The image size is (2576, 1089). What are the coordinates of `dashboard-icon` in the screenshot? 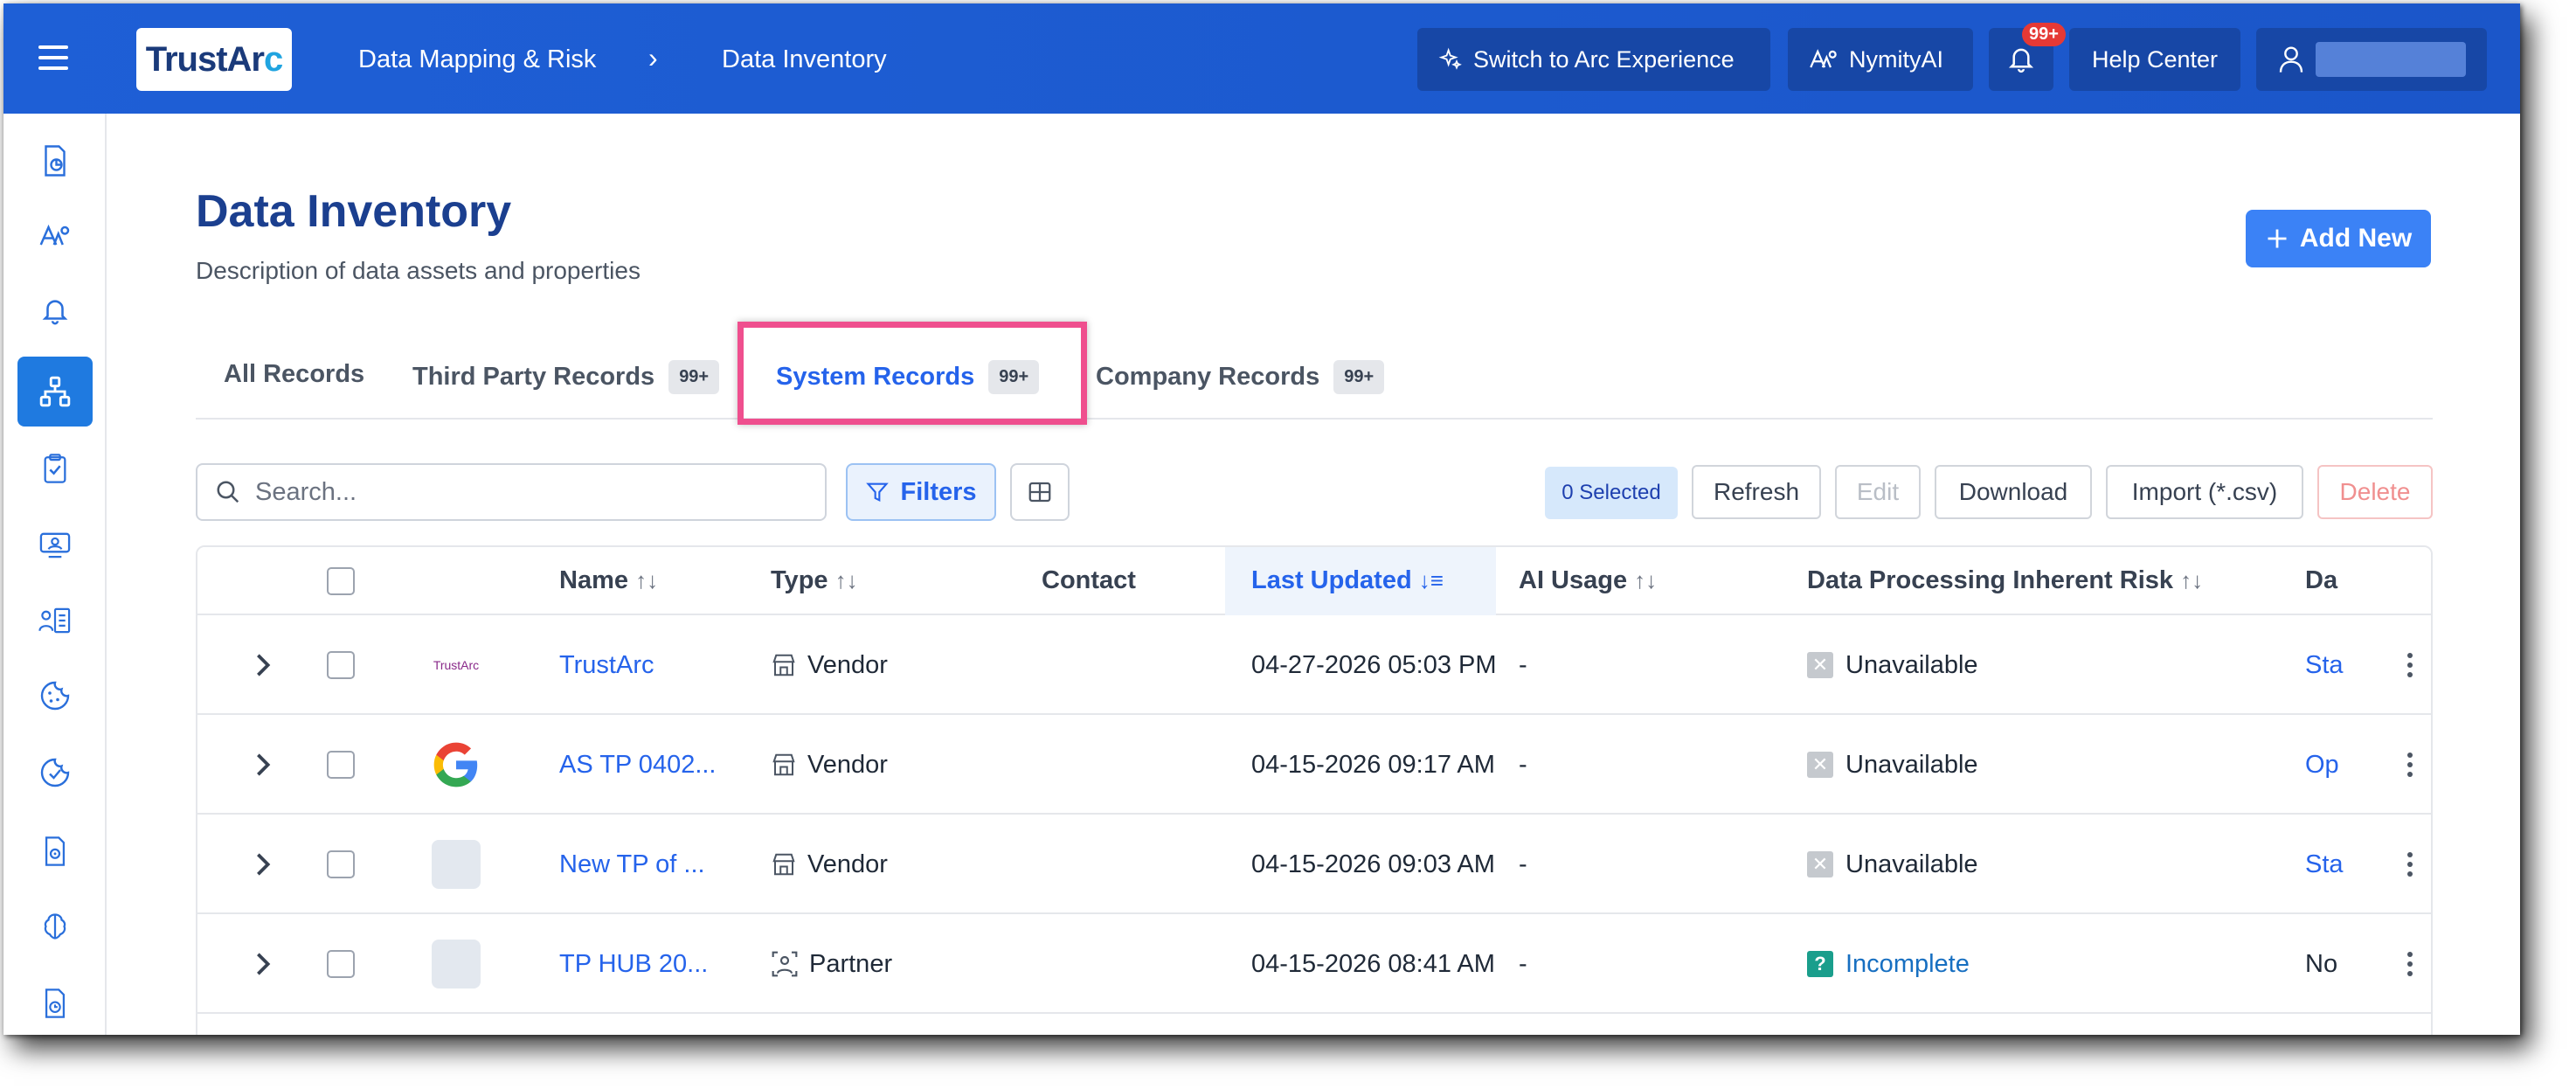 It's located at (55, 161).